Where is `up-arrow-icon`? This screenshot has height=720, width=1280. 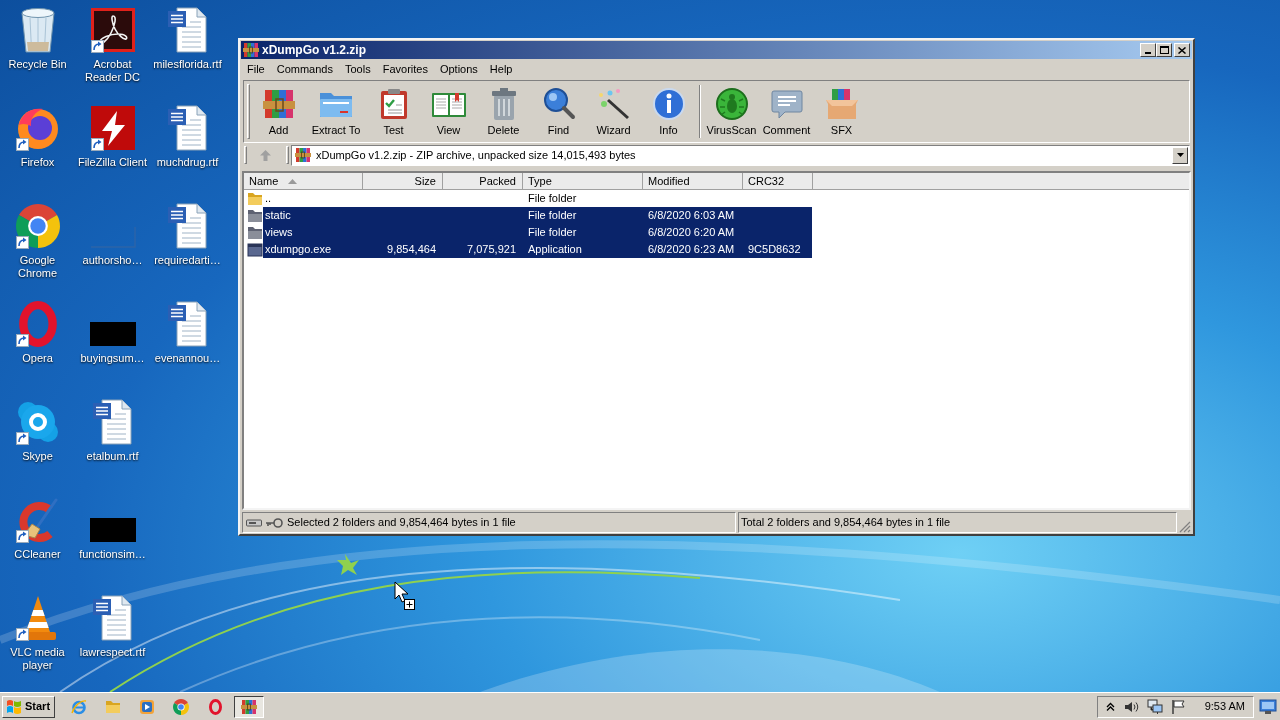 up-arrow-icon is located at coordinates (265, 155).